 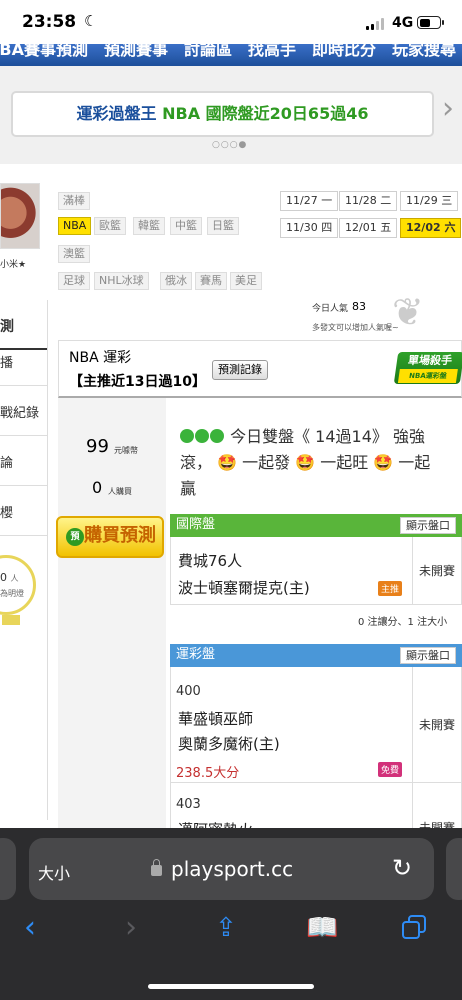 What do you see at coordinates (136, 51) in the screenshot?
I see `nav-item: 預測賽事` at bounding box center [136, 51].